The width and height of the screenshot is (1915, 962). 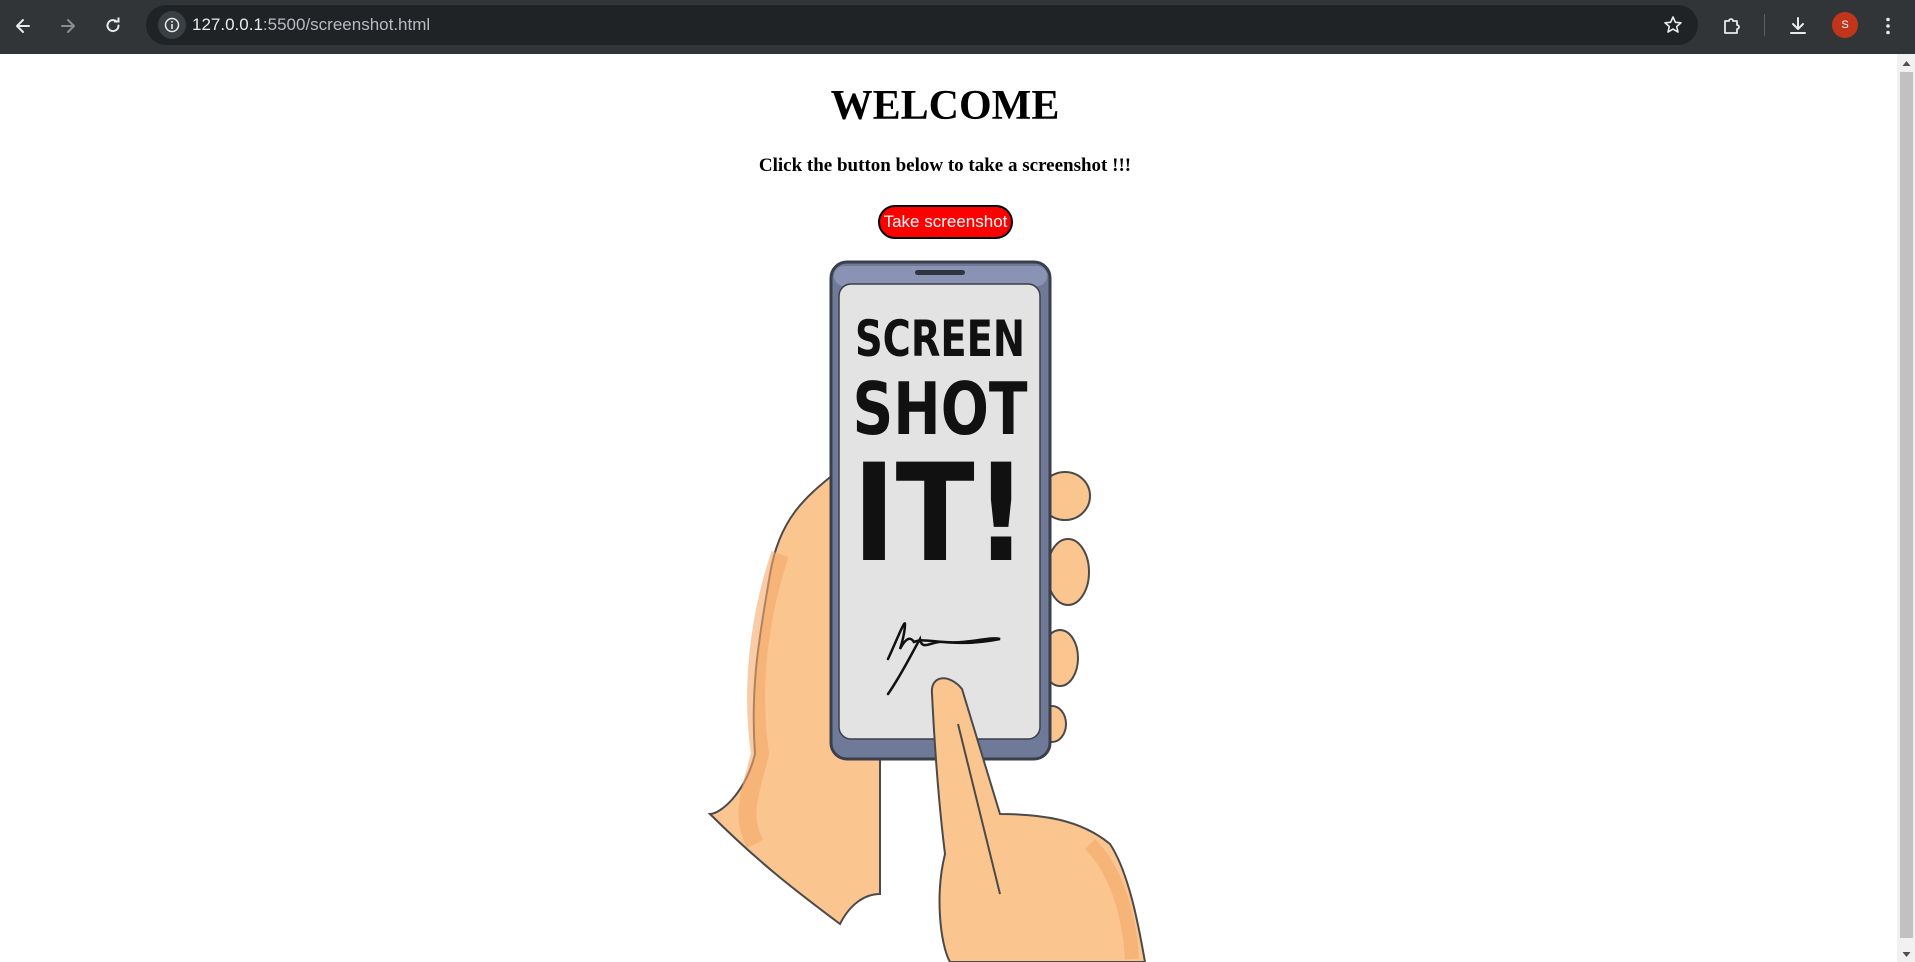 I want to click on page-scrollbar, so click(x=1906, y=508).